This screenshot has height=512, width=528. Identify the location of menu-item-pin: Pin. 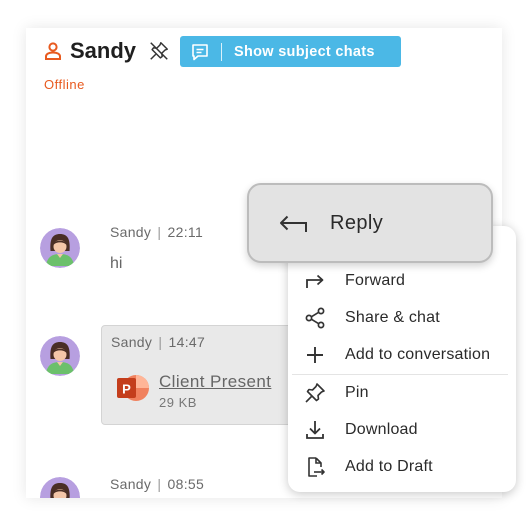
(402, 392).